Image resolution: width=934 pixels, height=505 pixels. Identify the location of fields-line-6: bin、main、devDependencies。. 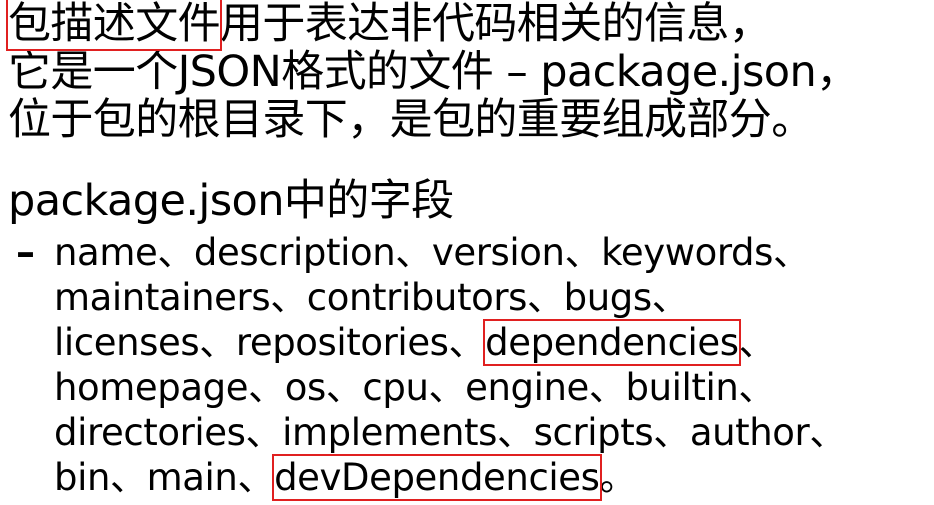
(494, 477).